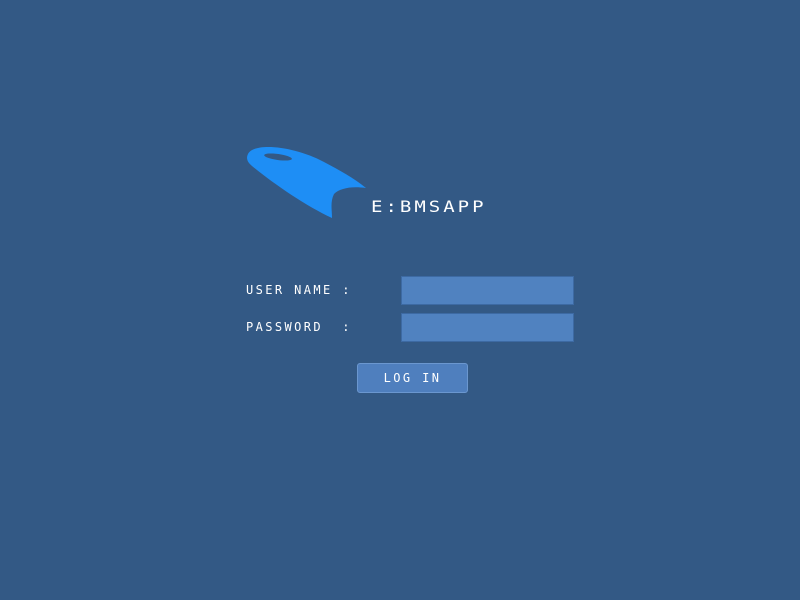 The image size is (800, 600). Describe the element at coordinates (299, 327) in the screenshot. I see `password-label: PASSWORD :` at that location.